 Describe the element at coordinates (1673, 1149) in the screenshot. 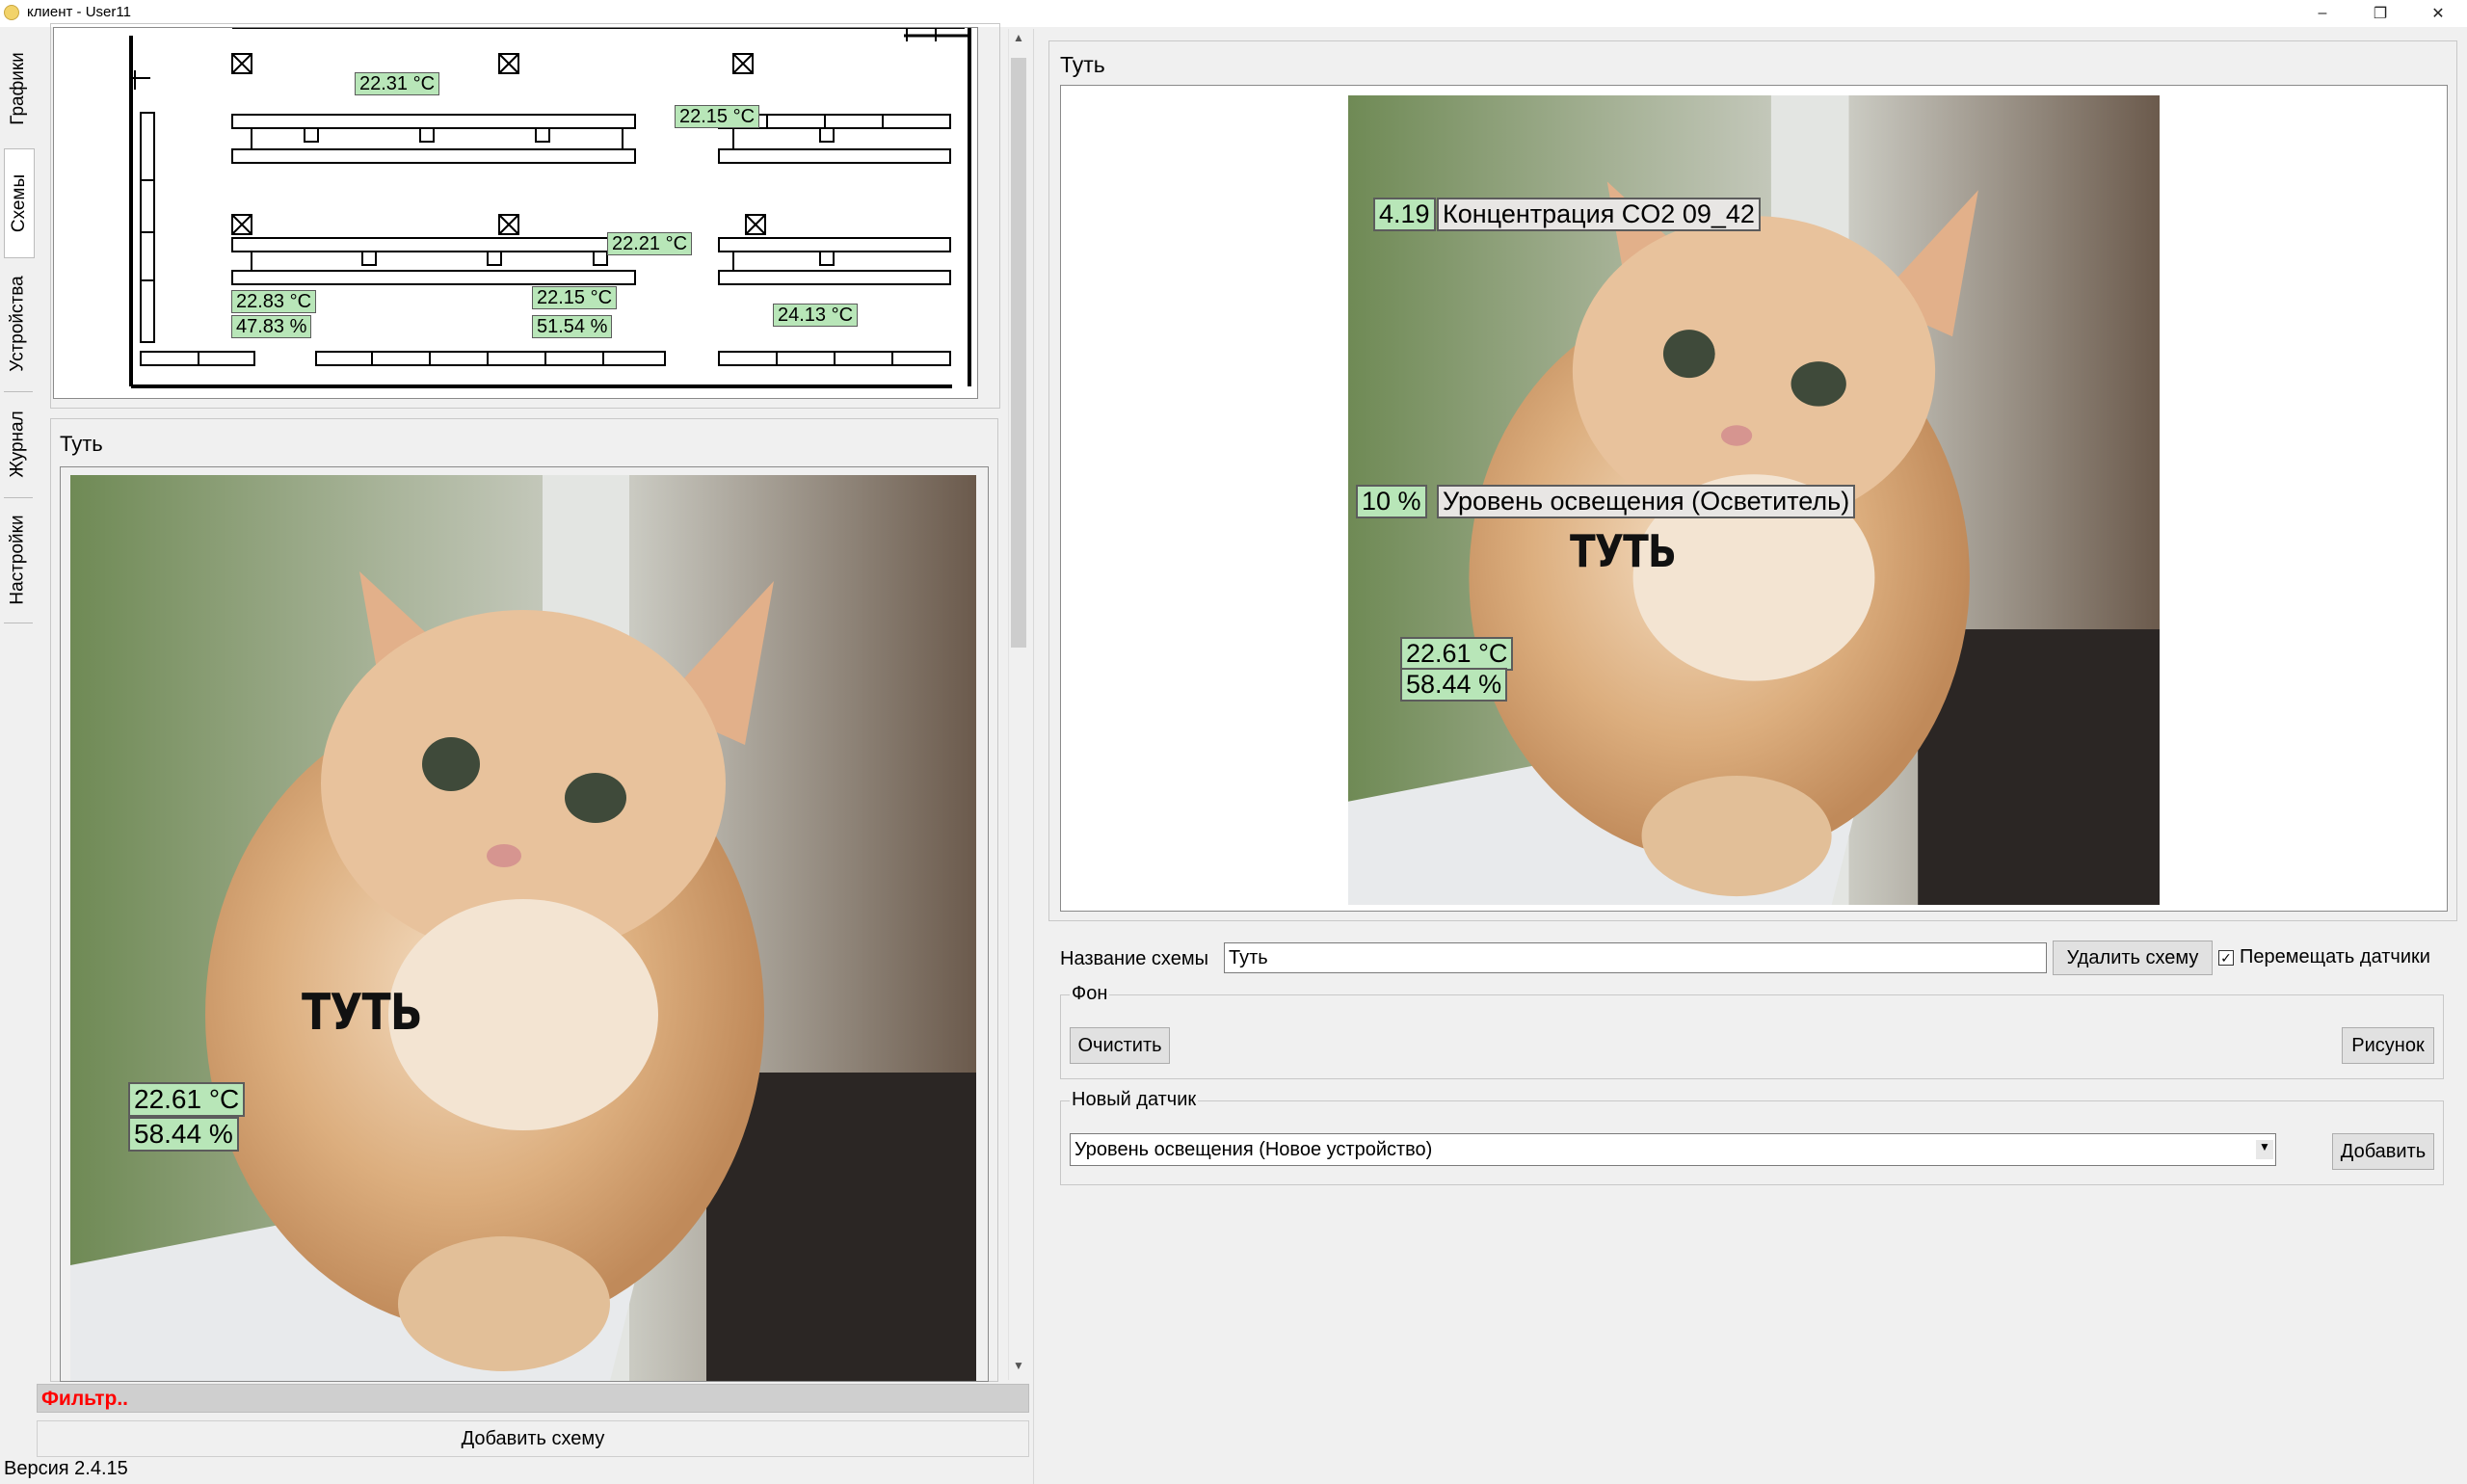

I see `sensor-select-dropdown: Уровень освещения (Новое устройство) ▼` at that location.